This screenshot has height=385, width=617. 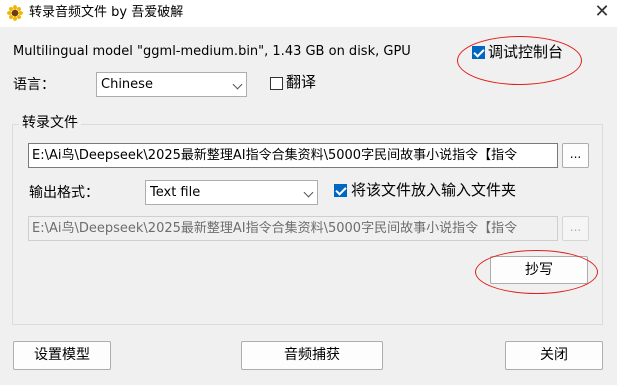 What do you see at coordinates (175, 192) in the screenshot?
I see `output-format-selected-value: Text file` at bounding box center [175, 192].